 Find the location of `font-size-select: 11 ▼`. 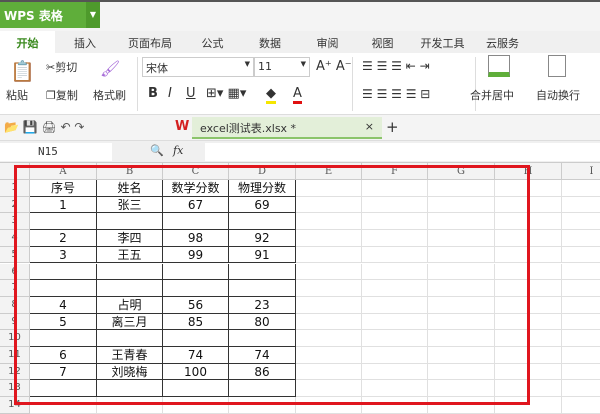

font-size-select: 11 ▼ is located at coordinates (282, 67).